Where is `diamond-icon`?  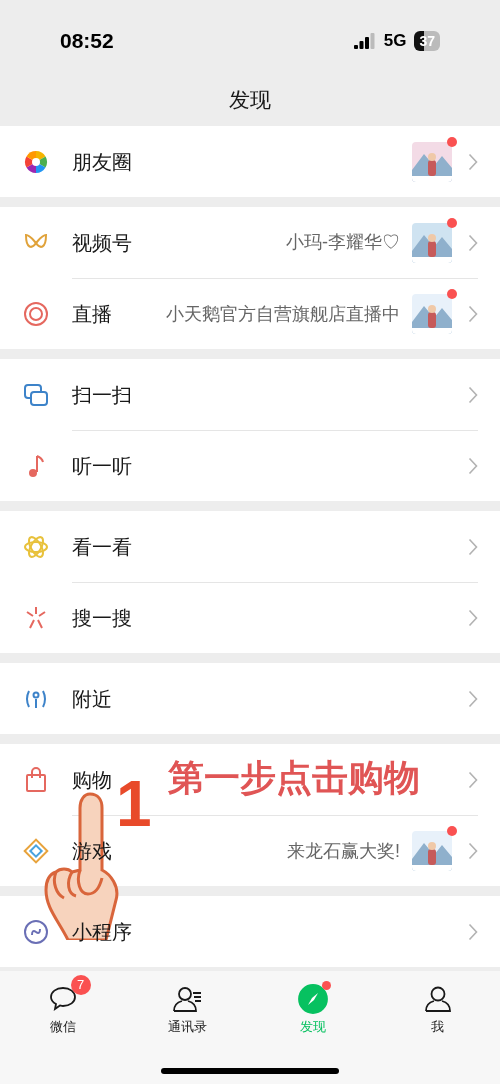 diamond-icon is located at coordinates (36, 850).